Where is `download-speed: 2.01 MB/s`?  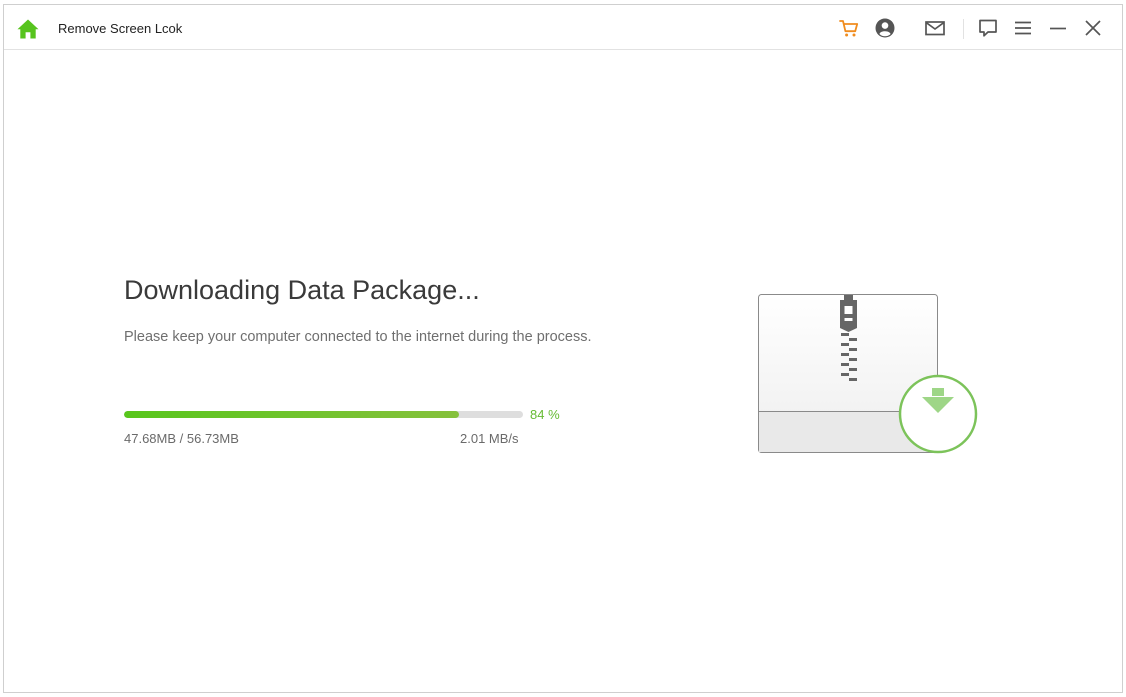
download-speed: 2.01 MB/s is located at coordinates (489, 438).